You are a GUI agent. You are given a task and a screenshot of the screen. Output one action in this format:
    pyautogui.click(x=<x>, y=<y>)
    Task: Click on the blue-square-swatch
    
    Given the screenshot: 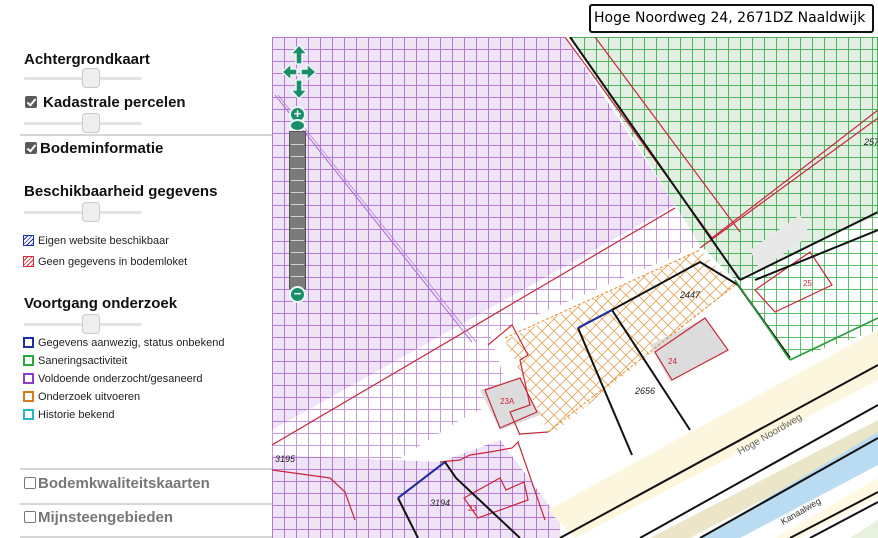 What is the action you would take?
    pyautogui.click(x=28, y=342)
    